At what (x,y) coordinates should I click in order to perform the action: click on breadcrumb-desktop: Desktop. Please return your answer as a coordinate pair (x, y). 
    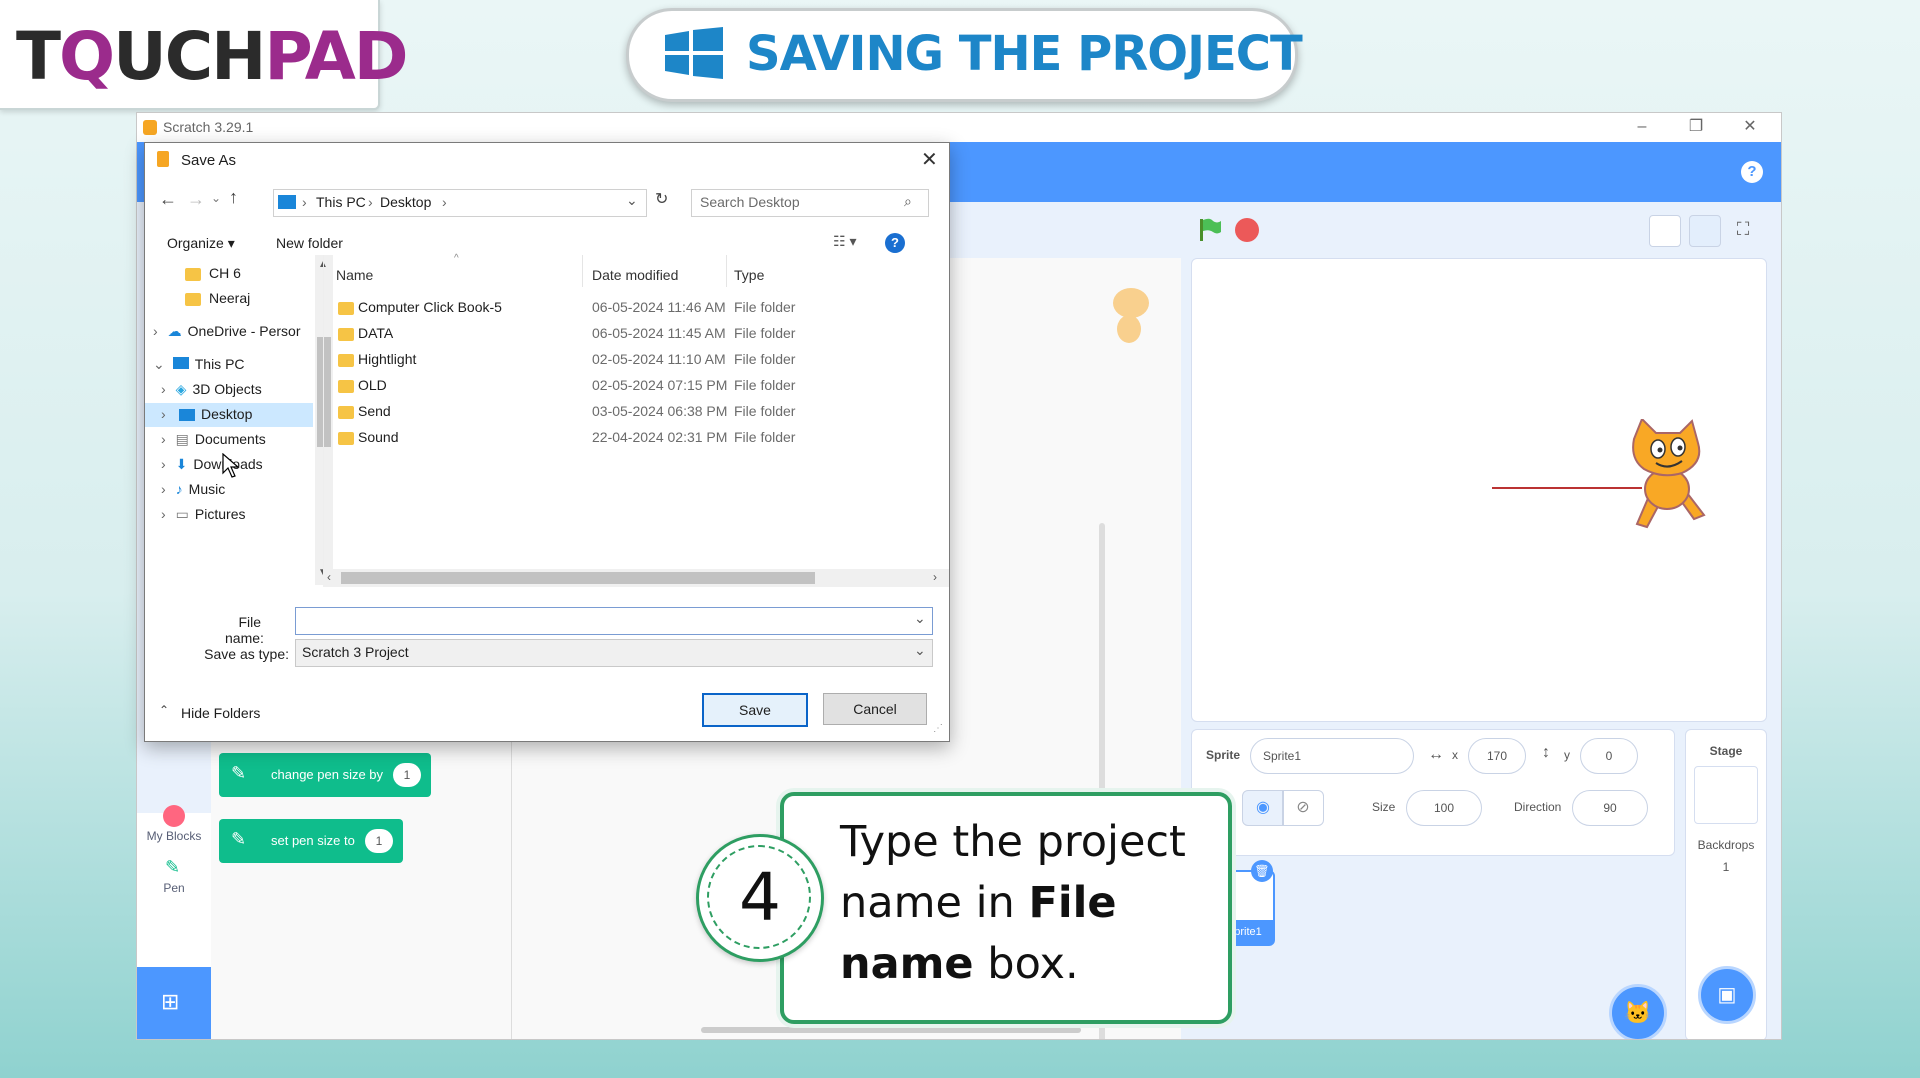
    Looking at the image, I should click on (405, 202).